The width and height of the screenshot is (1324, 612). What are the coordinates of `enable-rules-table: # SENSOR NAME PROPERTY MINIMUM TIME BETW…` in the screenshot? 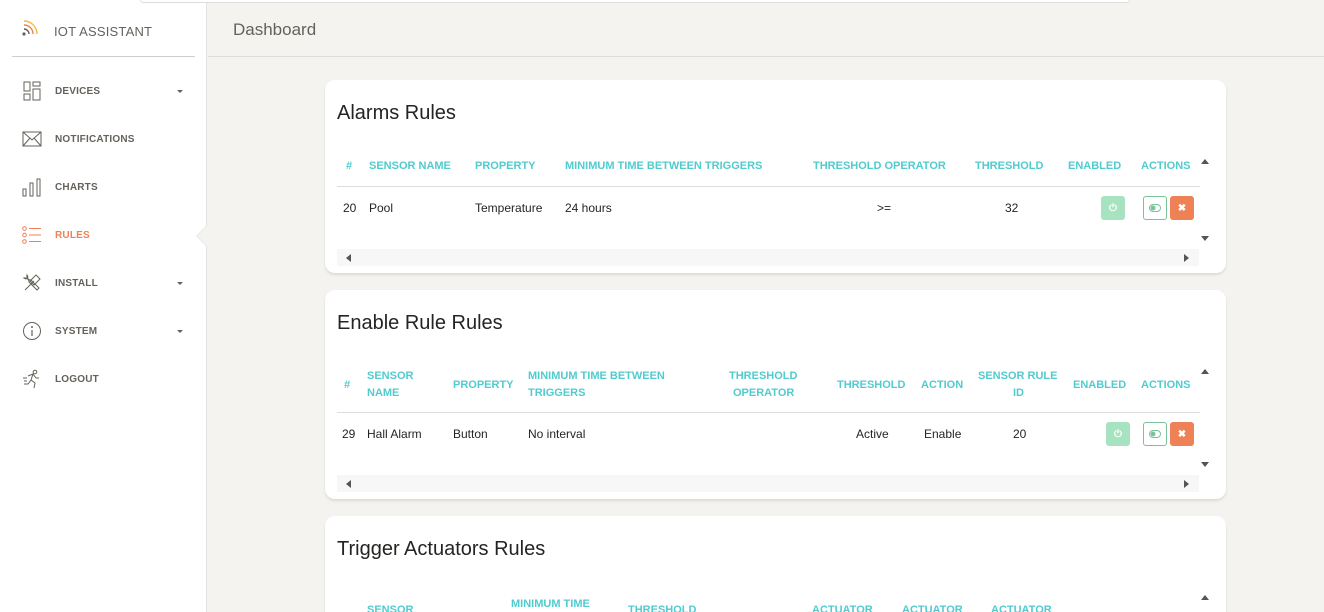 It's located at (768, 423).